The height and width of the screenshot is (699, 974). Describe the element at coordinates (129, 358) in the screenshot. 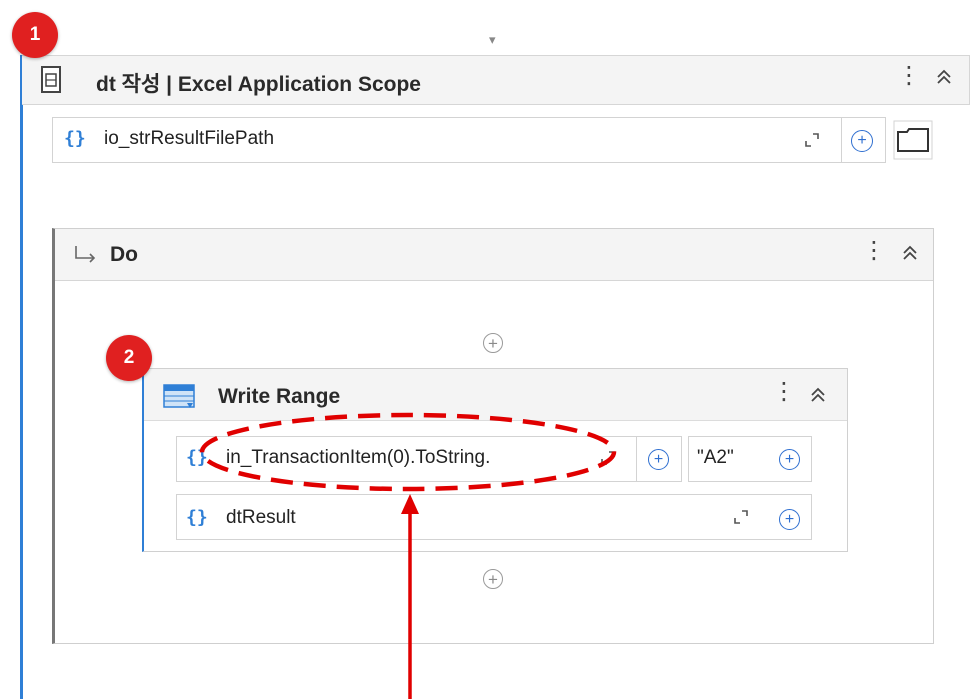

I see `annotation-badge-2: 2` at that location.